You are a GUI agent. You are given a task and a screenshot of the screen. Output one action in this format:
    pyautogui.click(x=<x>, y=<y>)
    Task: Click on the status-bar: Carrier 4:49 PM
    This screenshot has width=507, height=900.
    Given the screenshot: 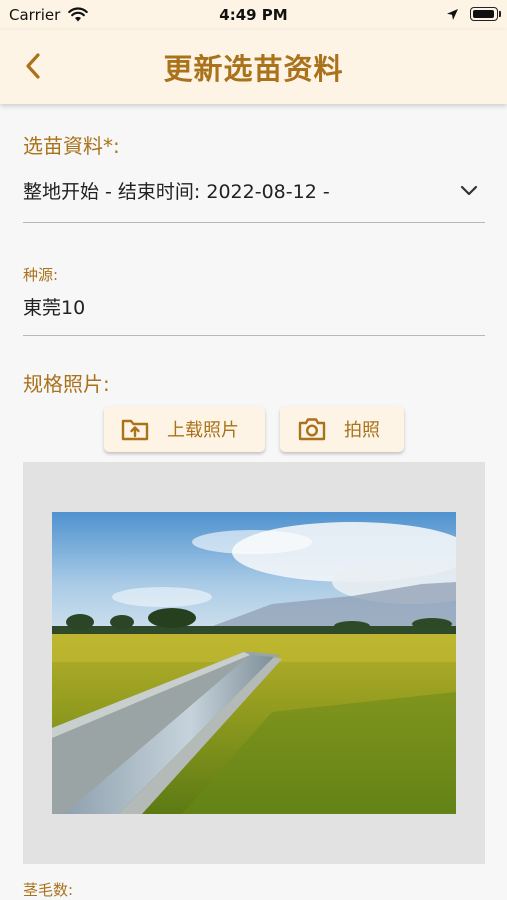 What is the action you would take?
    pyautogui.click(x=253, y=15)
    